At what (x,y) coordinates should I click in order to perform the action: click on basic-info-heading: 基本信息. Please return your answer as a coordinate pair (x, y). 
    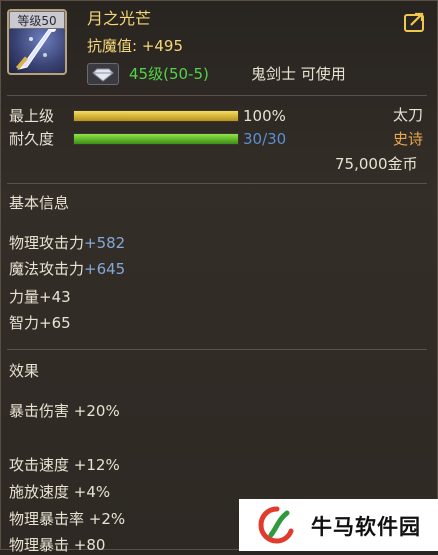
    Looking at the image, I should click on (39, 203).